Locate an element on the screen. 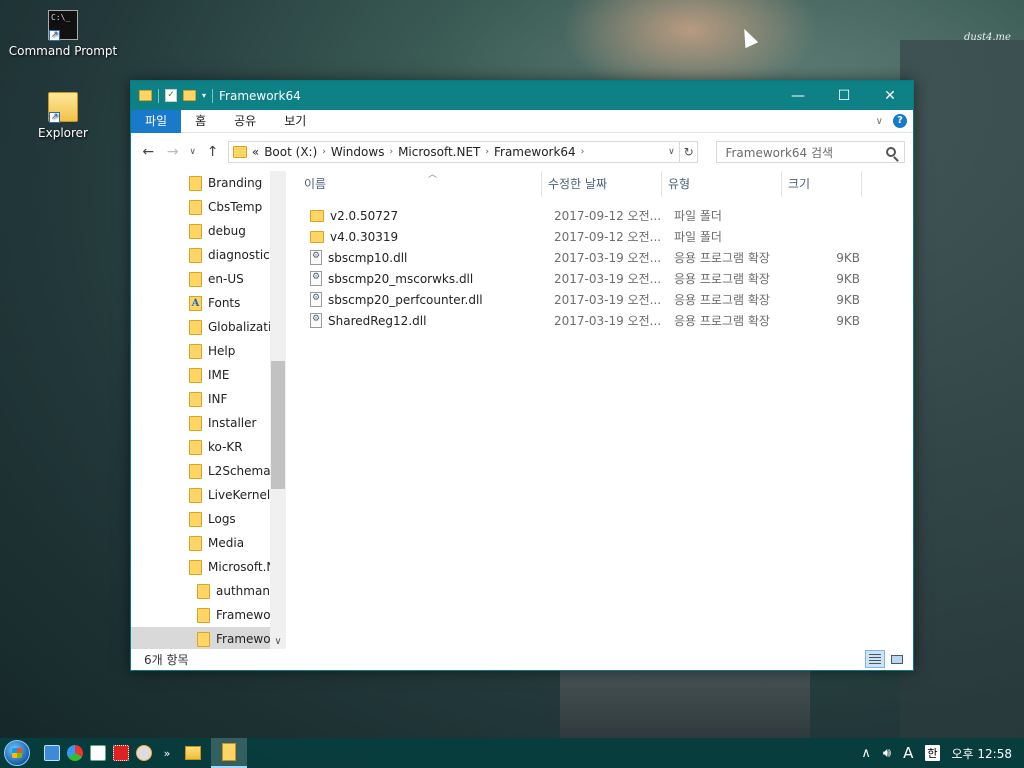 This screenshot has height=768, width=1024. file-type: 응용 프로그램 확장 is located at coordinates (722, 321).